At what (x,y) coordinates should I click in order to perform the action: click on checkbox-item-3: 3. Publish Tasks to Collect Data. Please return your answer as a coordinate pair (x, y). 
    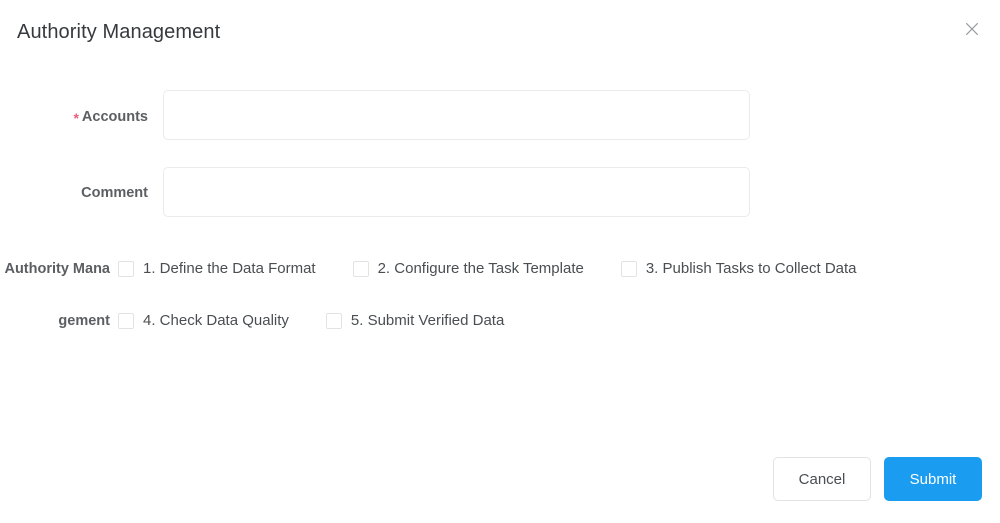
    Looking at the image, I should click on (738, 269).